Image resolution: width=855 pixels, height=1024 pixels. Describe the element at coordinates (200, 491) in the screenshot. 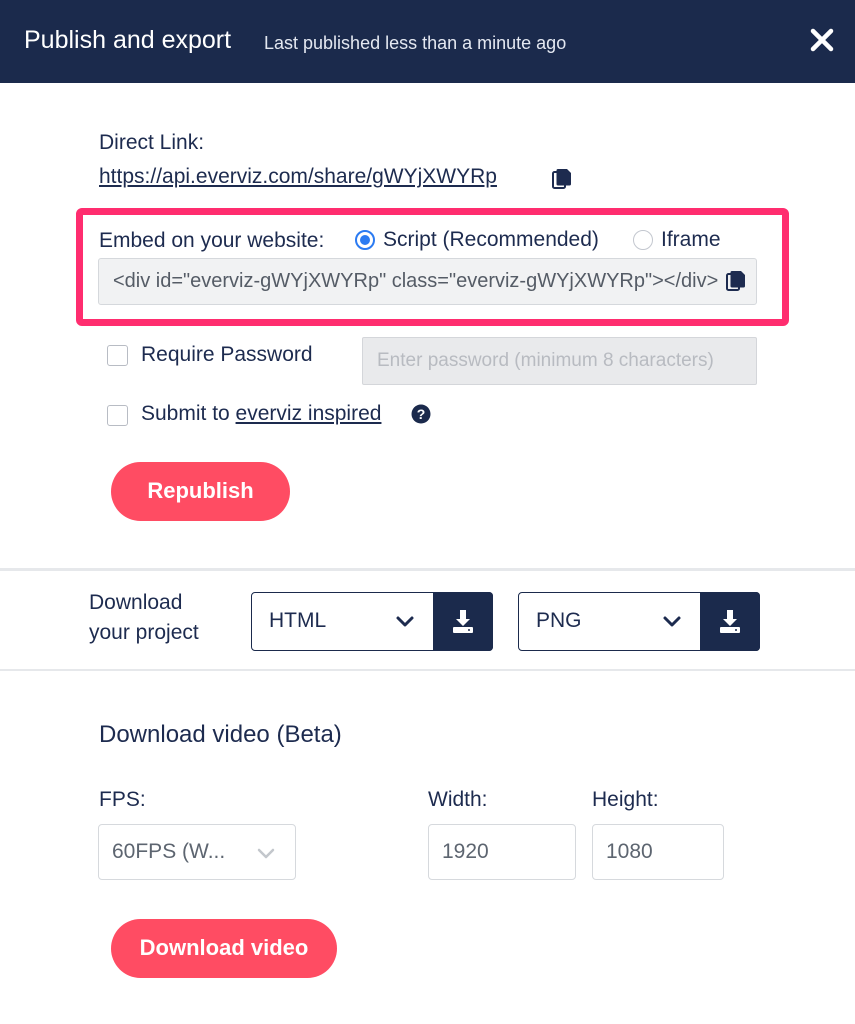

I see `republish-button: Republish` at that location.